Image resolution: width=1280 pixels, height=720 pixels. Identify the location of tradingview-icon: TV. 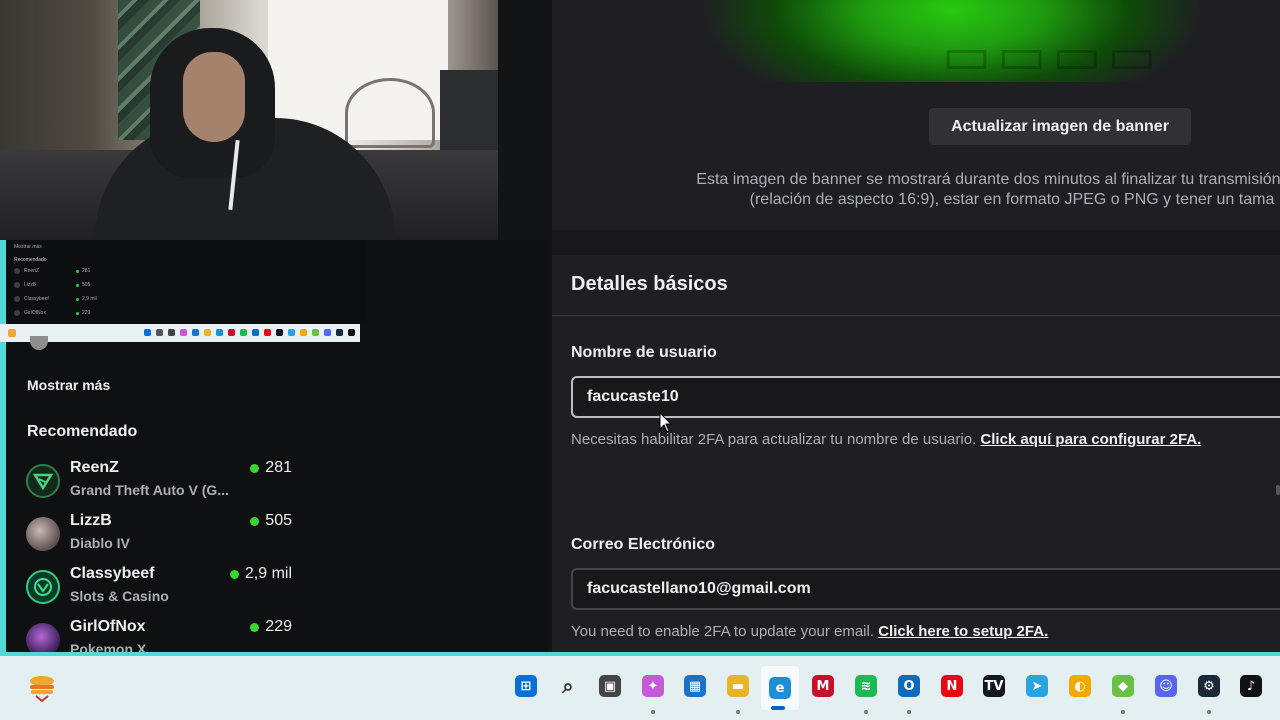
(994, 686).